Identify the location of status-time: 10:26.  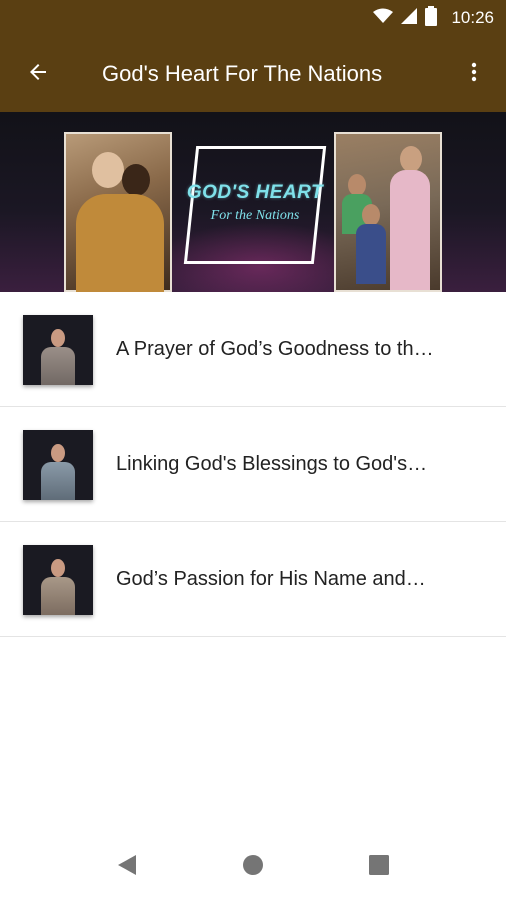
(472, 17).